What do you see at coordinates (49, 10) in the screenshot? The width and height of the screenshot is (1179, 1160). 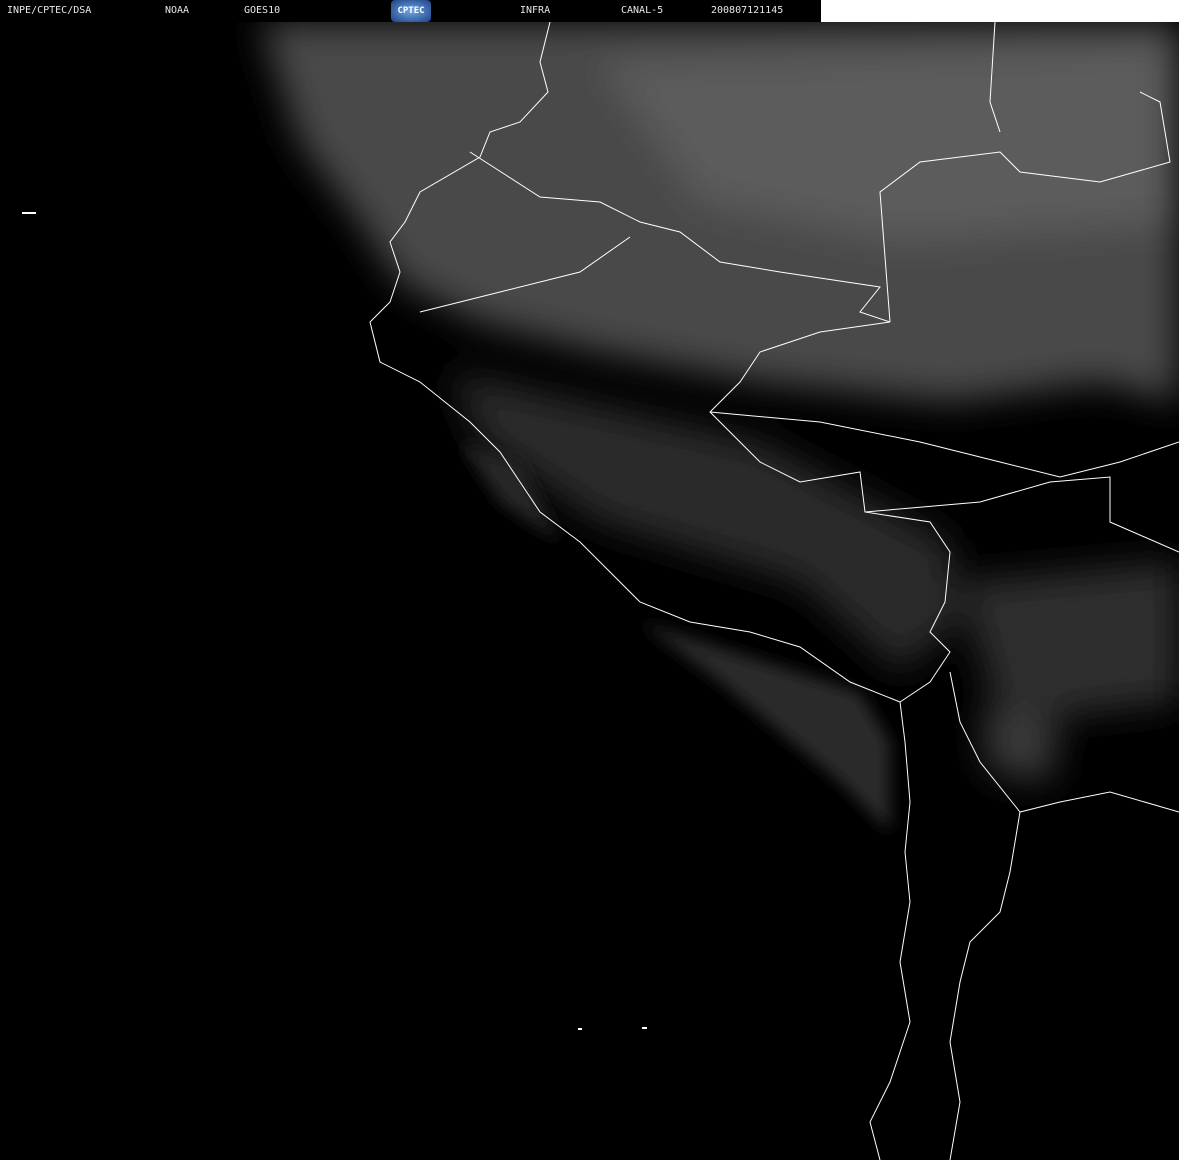 I see `institution-label: INPE/CPTEC/DSA` at bounding box center [49, 10].